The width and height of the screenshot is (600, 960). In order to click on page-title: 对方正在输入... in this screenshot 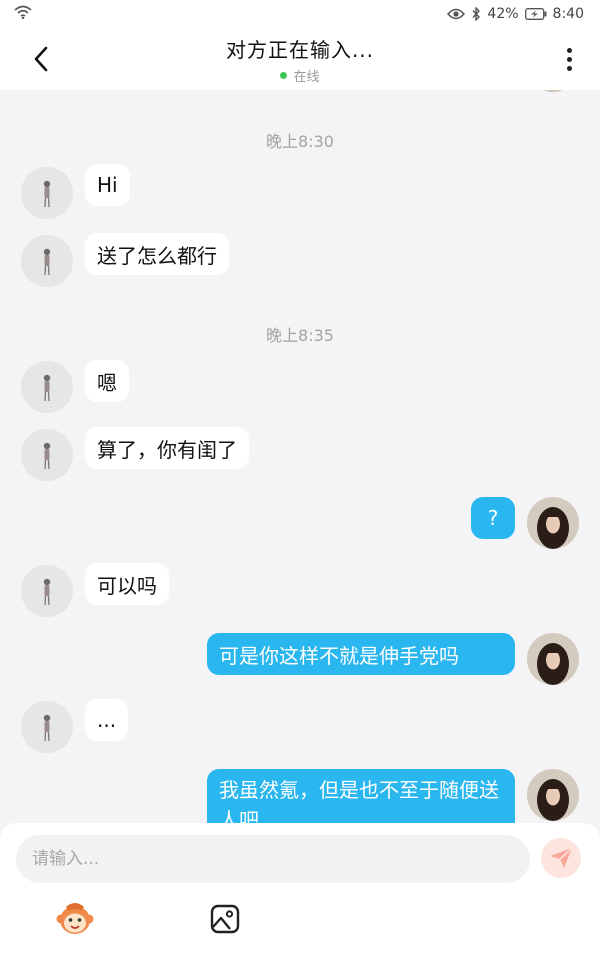, I will do `click(300, 49)`.